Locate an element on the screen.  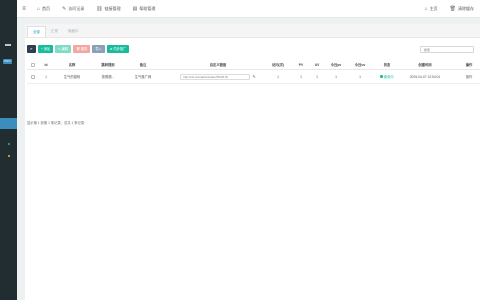
cell-today-pv: 1 is located at coordinates (336, 76).